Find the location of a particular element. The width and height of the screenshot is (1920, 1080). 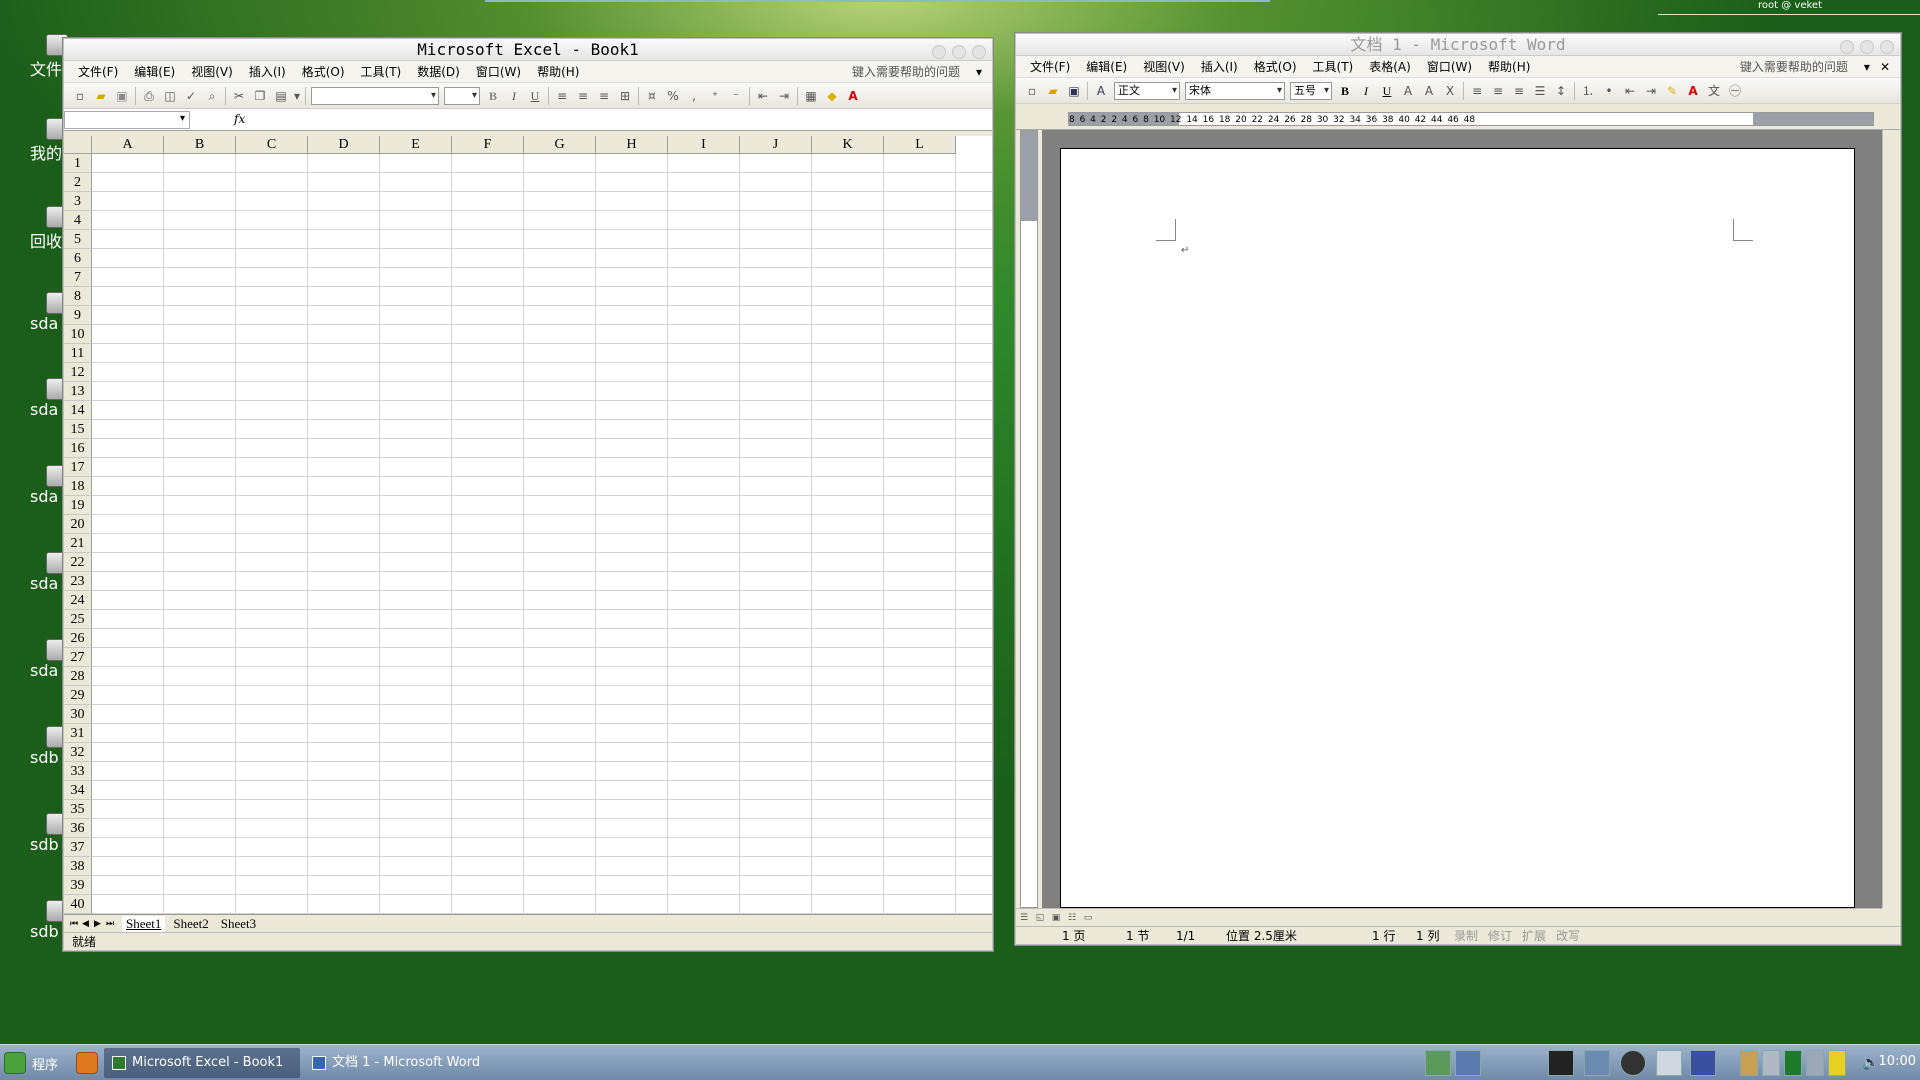

tab-sheet1: Sheet1 is located at coordinates (144, 923).